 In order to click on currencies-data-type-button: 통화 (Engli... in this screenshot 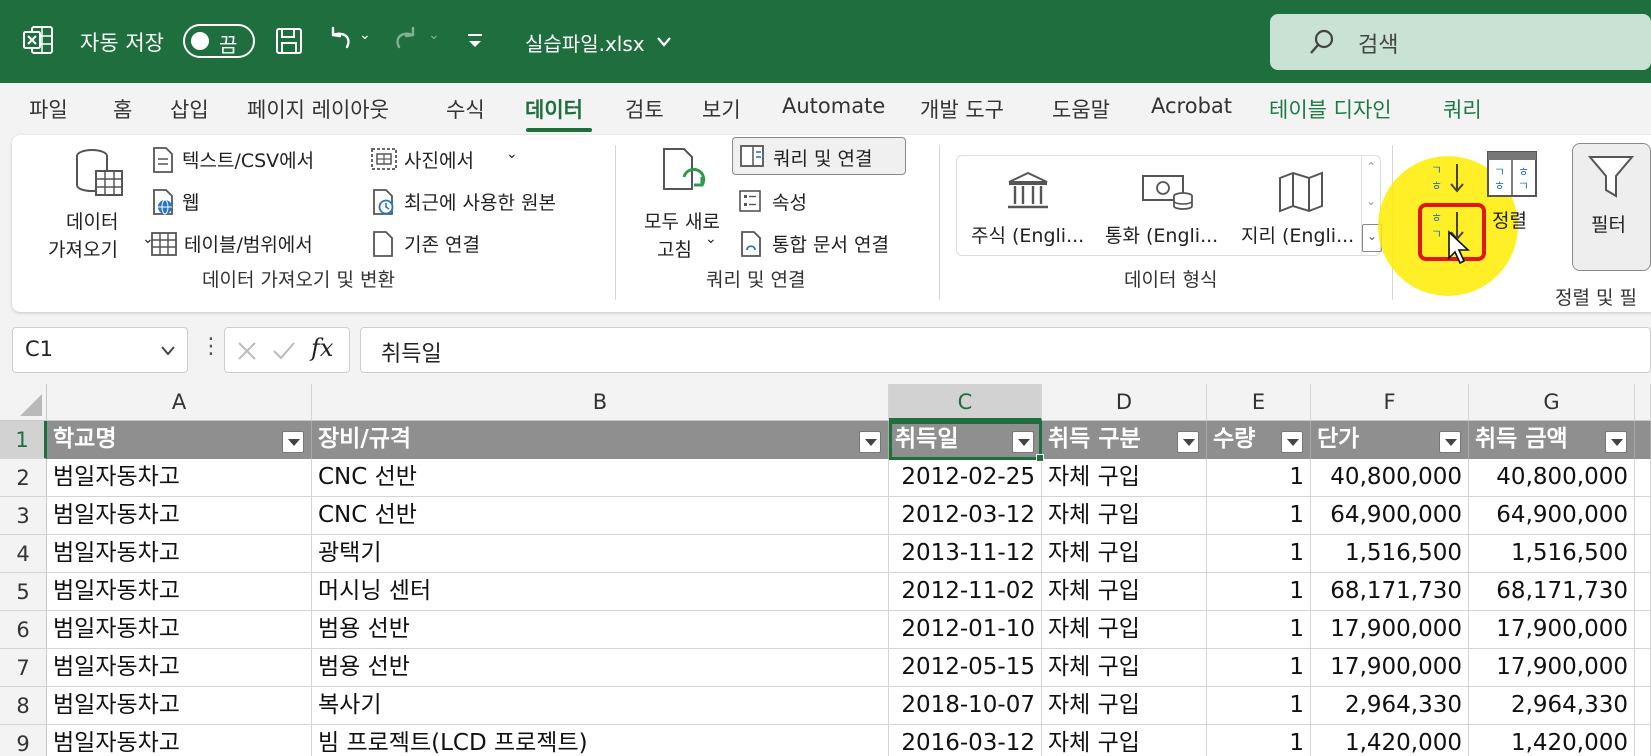, I will do `click(1167, 208)`.